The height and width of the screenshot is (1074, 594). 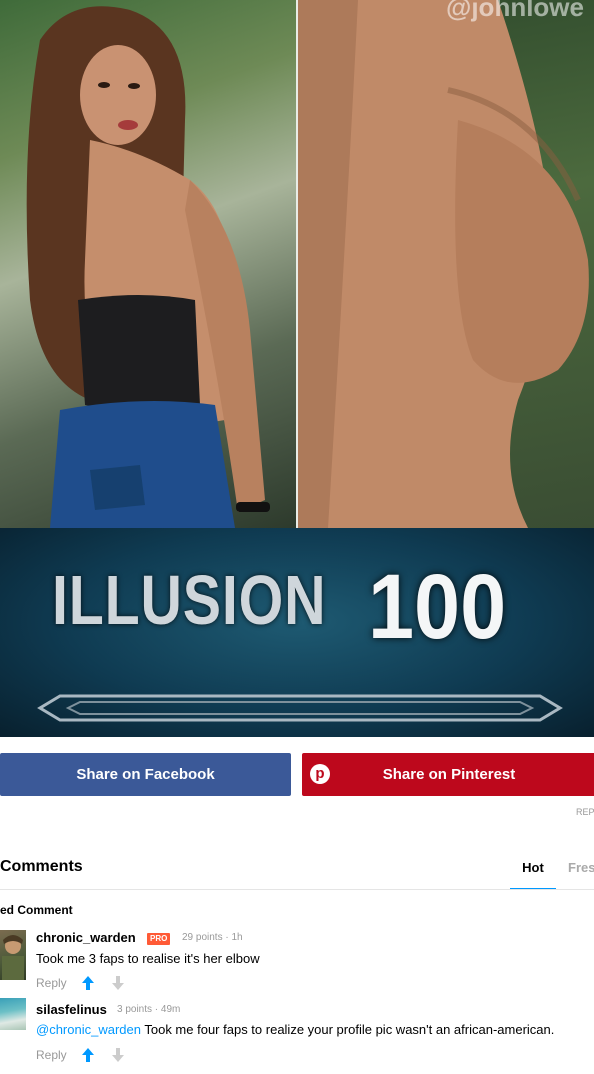 What do you see at coordinates (581, 868) in the screenshot?
I see `tab-fresh: Fres` at bounding box center [581, 868].